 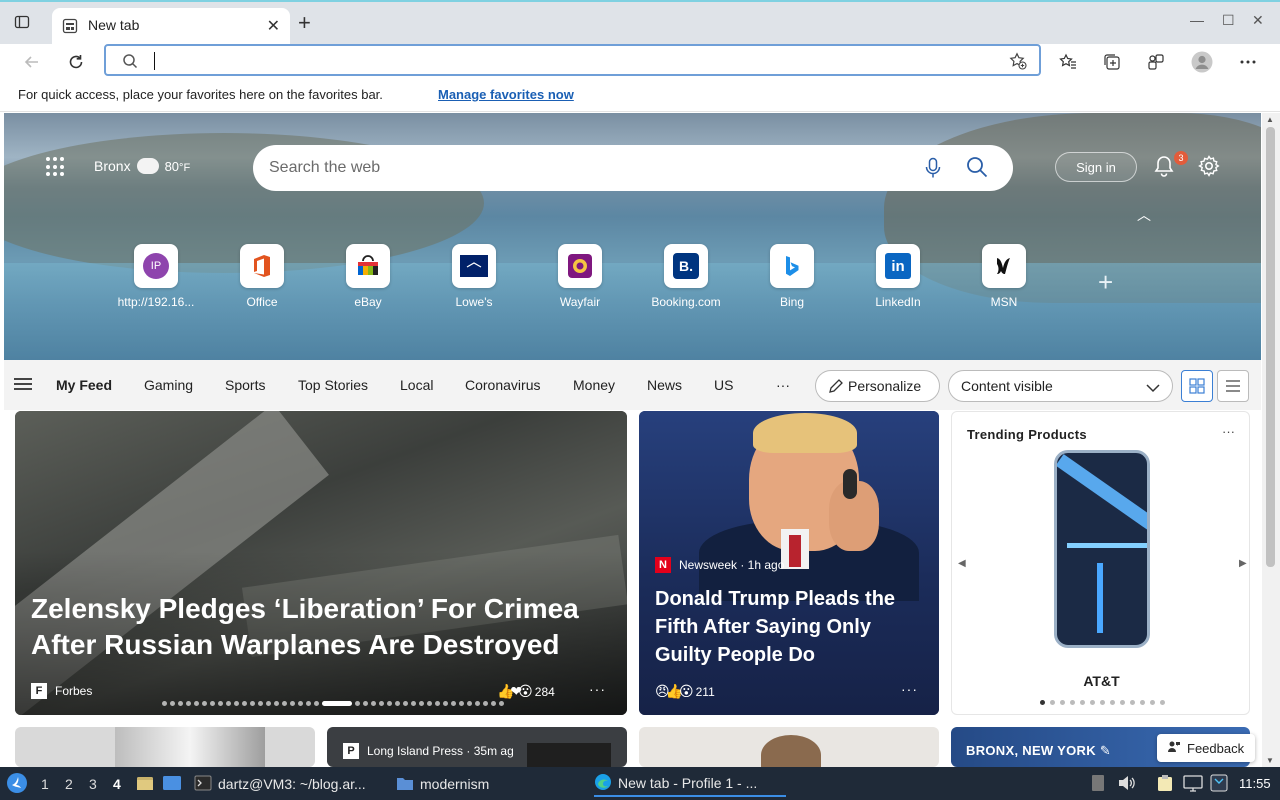 I want to click on close-window-icon: ✕, so click(x=1258, y=20).